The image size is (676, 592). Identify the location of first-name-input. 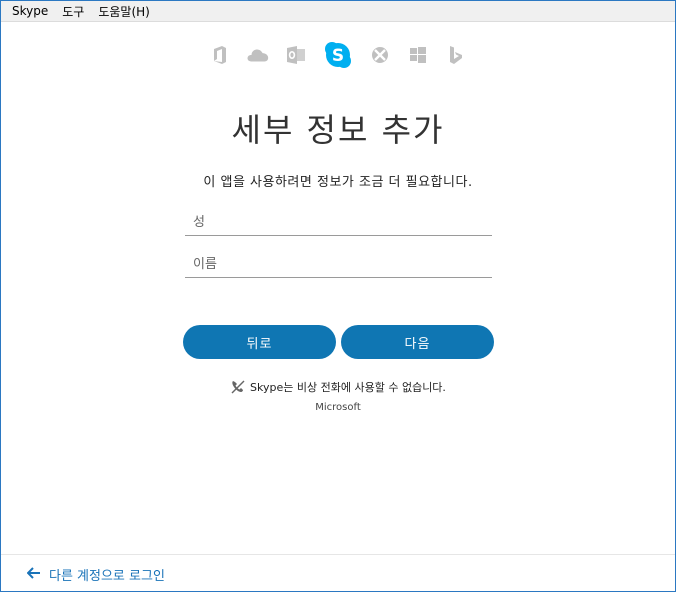
(338, 264).